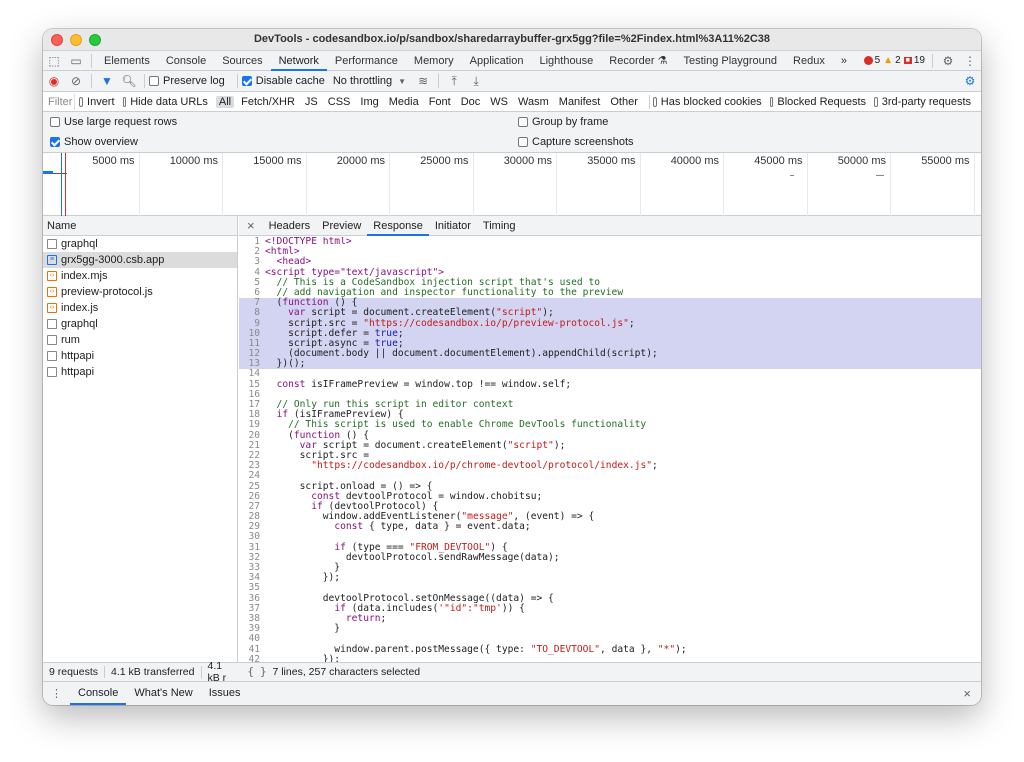  What do you see at coordinates (362, 81) in the screenshot?
I see `throttling-select: No throttling` at bounding box center [362, 81].